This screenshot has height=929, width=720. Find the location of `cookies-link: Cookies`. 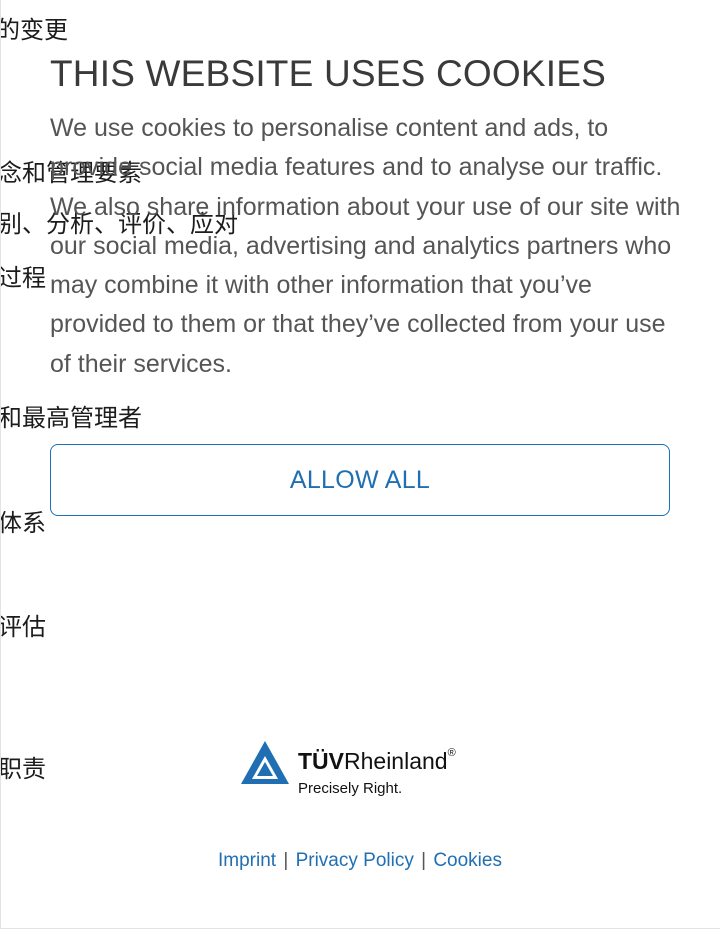

cookies-link: Cookies is located at coordinates (467, 860).